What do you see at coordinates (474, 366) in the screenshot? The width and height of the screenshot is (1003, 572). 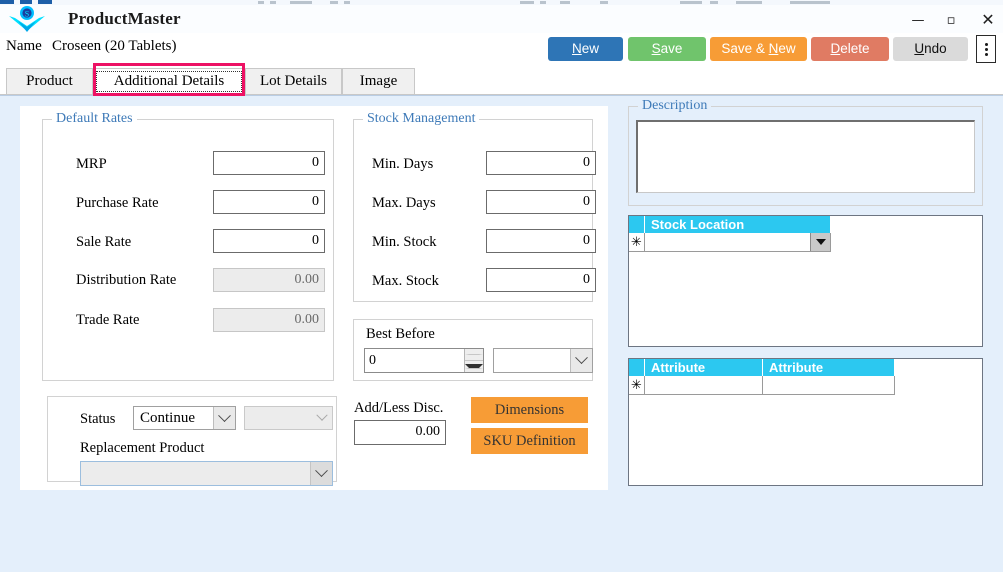 I see `best-before-decrement-icon` at bounding box center [474, 366].